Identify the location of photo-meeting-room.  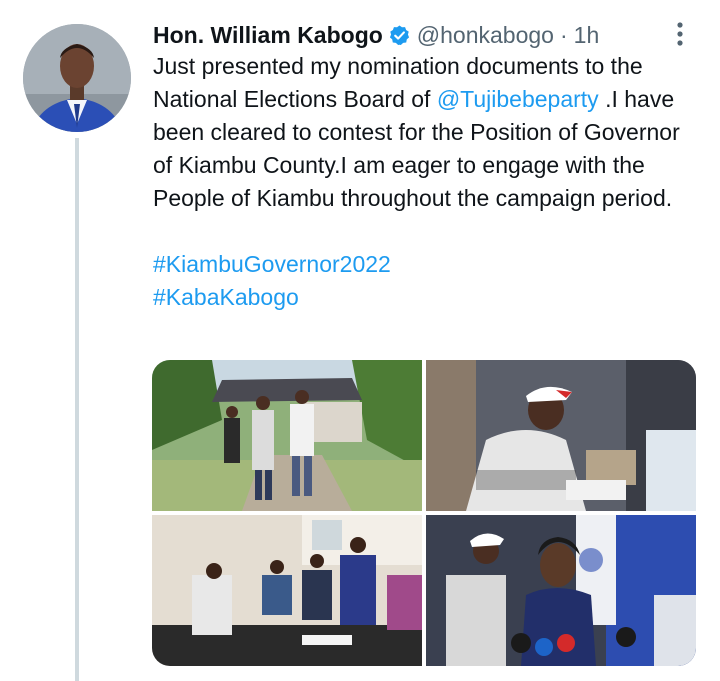
(287, 590).